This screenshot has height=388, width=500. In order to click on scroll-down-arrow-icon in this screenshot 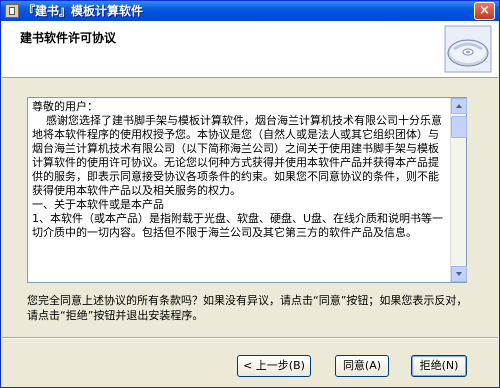, I will do `click(459, 274)`.